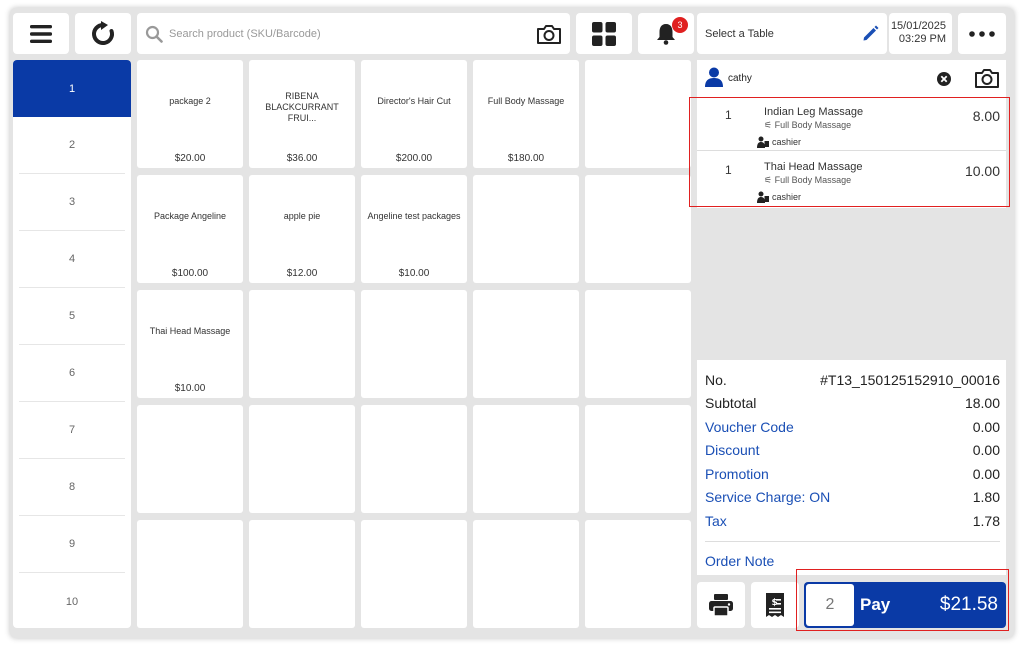 The height and width of the screenshot is (645, 1024). Describe the element at coordinates (852, 498) in the screenshot. I see `service-charge-row: Service Charge: ON 1.80` at that location.